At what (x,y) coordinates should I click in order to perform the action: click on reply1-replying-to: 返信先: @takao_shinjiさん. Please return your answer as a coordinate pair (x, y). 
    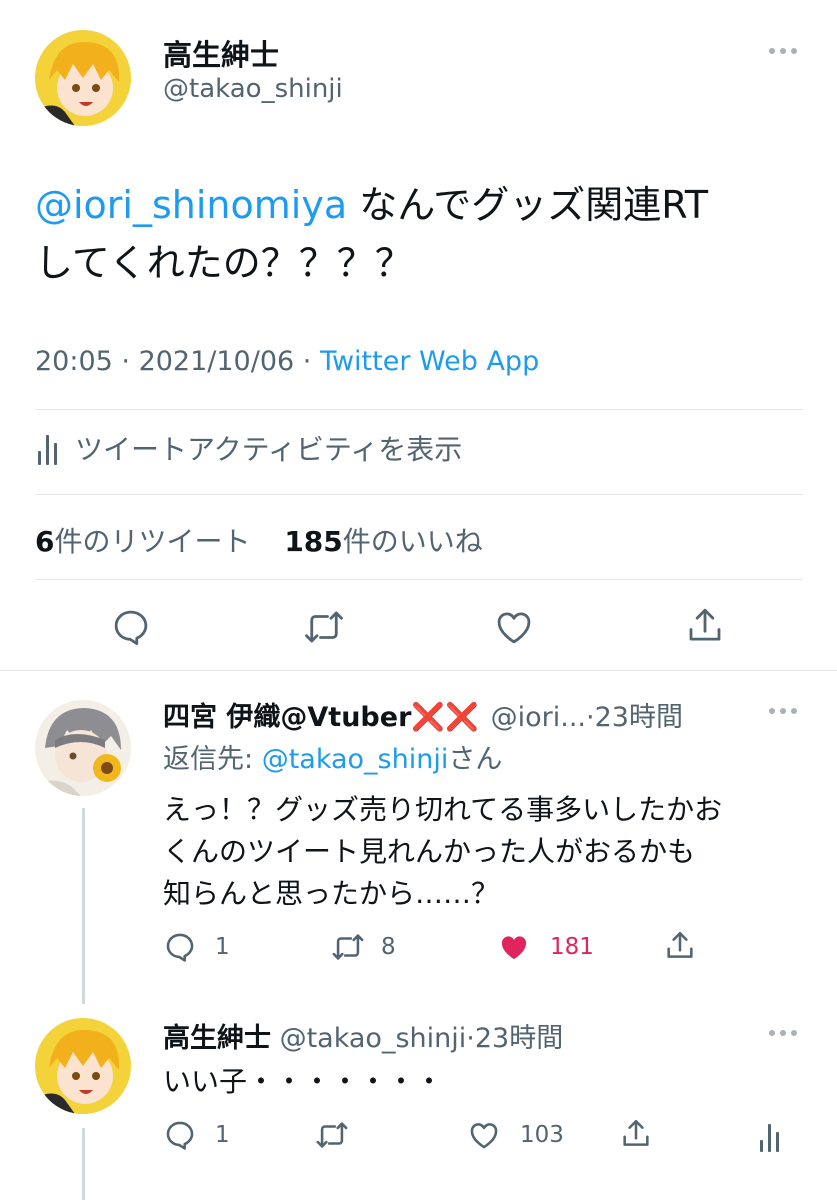
    Looking at the image, I should click on (333, 759).